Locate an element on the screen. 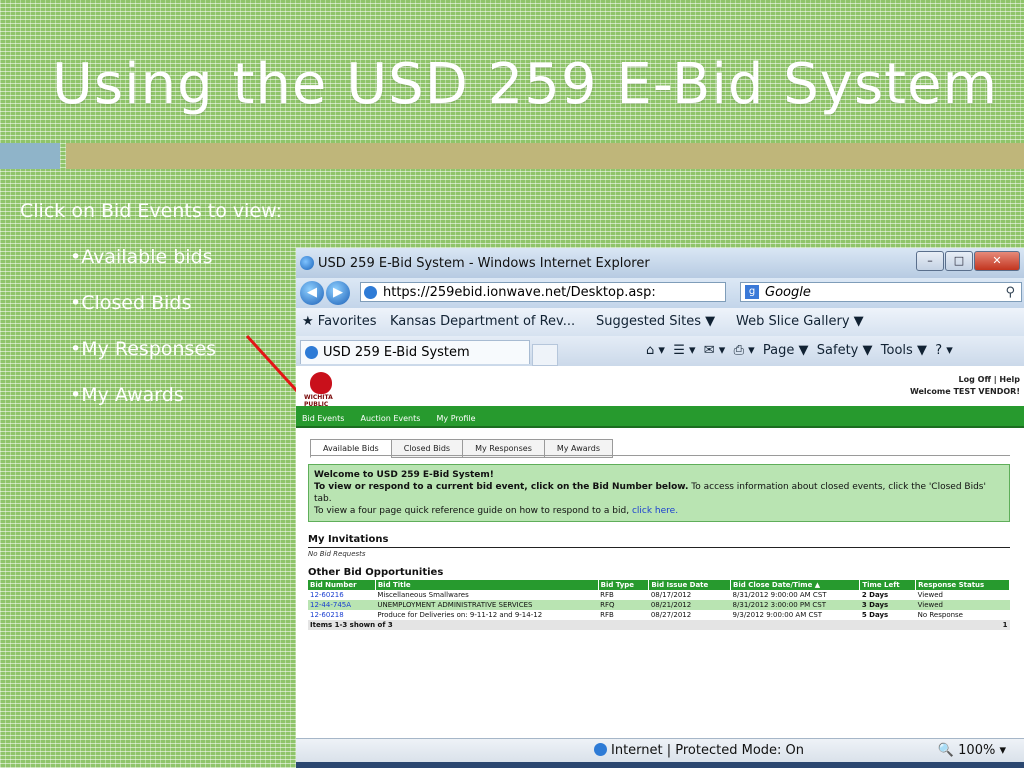 The image size is (1024, 768). issue-date: 08/27/2012 is located at coordinates (671, 615).